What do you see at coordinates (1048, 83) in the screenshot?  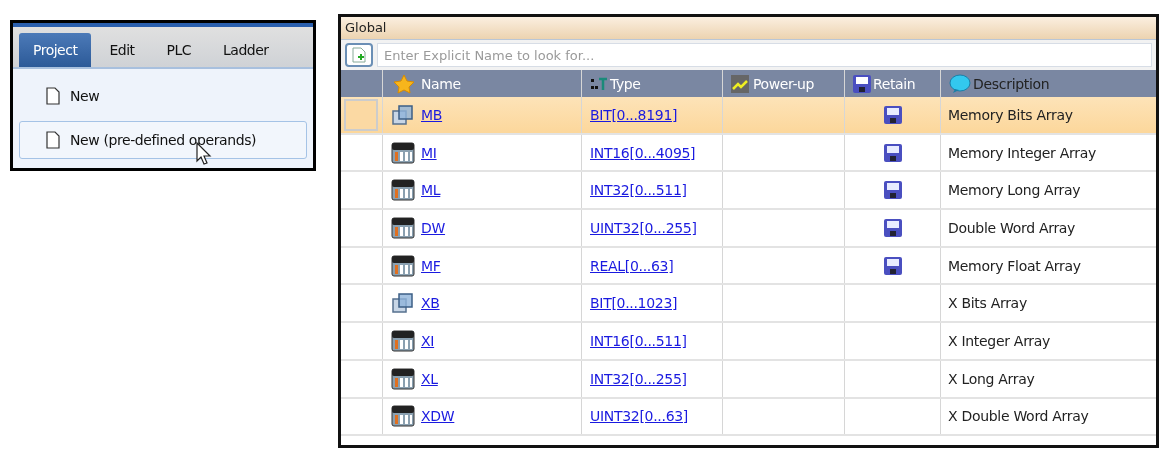 I see `column-header: Description` at bounding box center [1048, 83].